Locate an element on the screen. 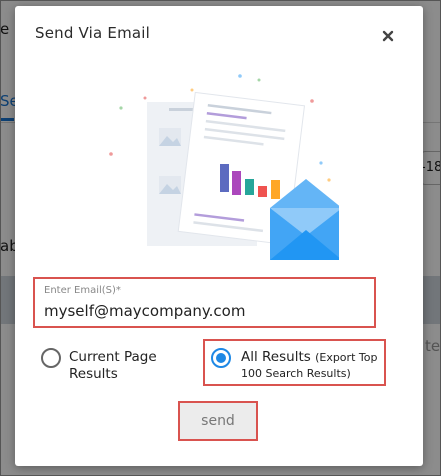 Image resolution: width=441 pixels, height=476 pixels. close-icon is located at coordinates (388, 36).